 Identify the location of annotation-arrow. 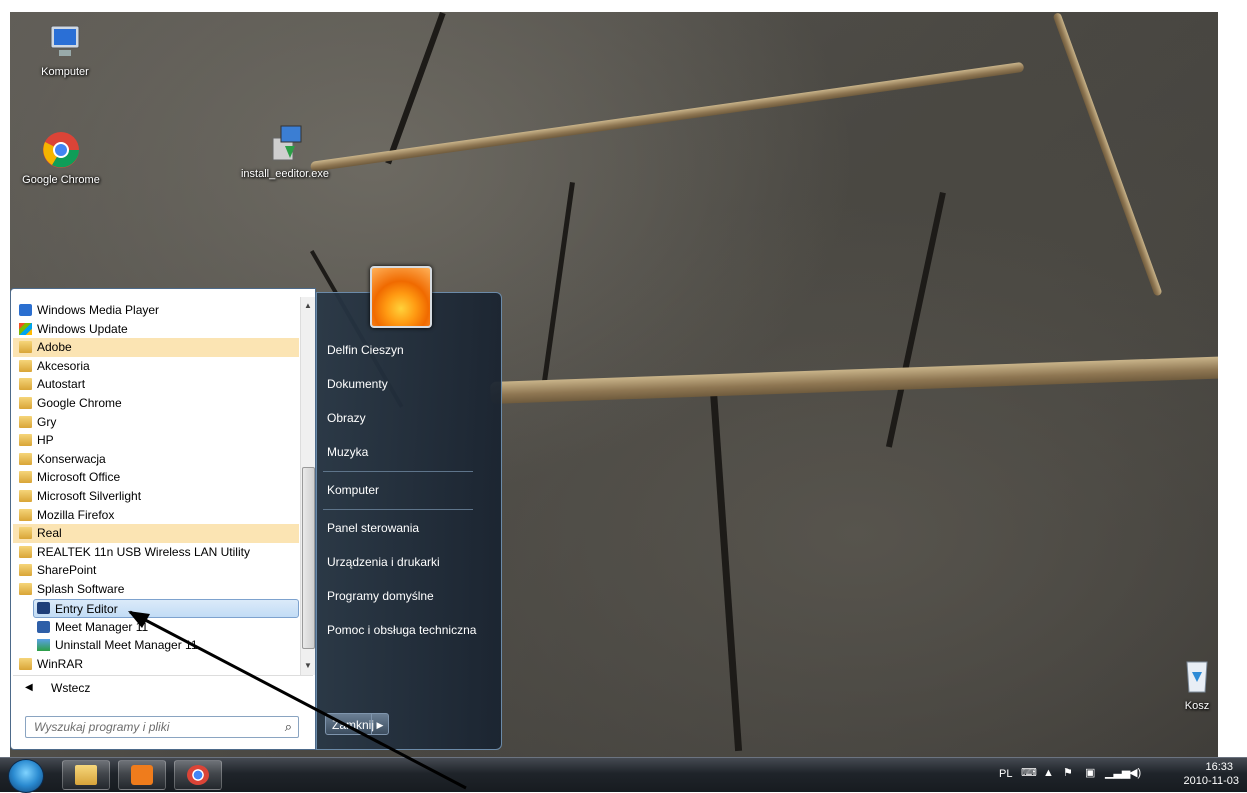
(297, 700).